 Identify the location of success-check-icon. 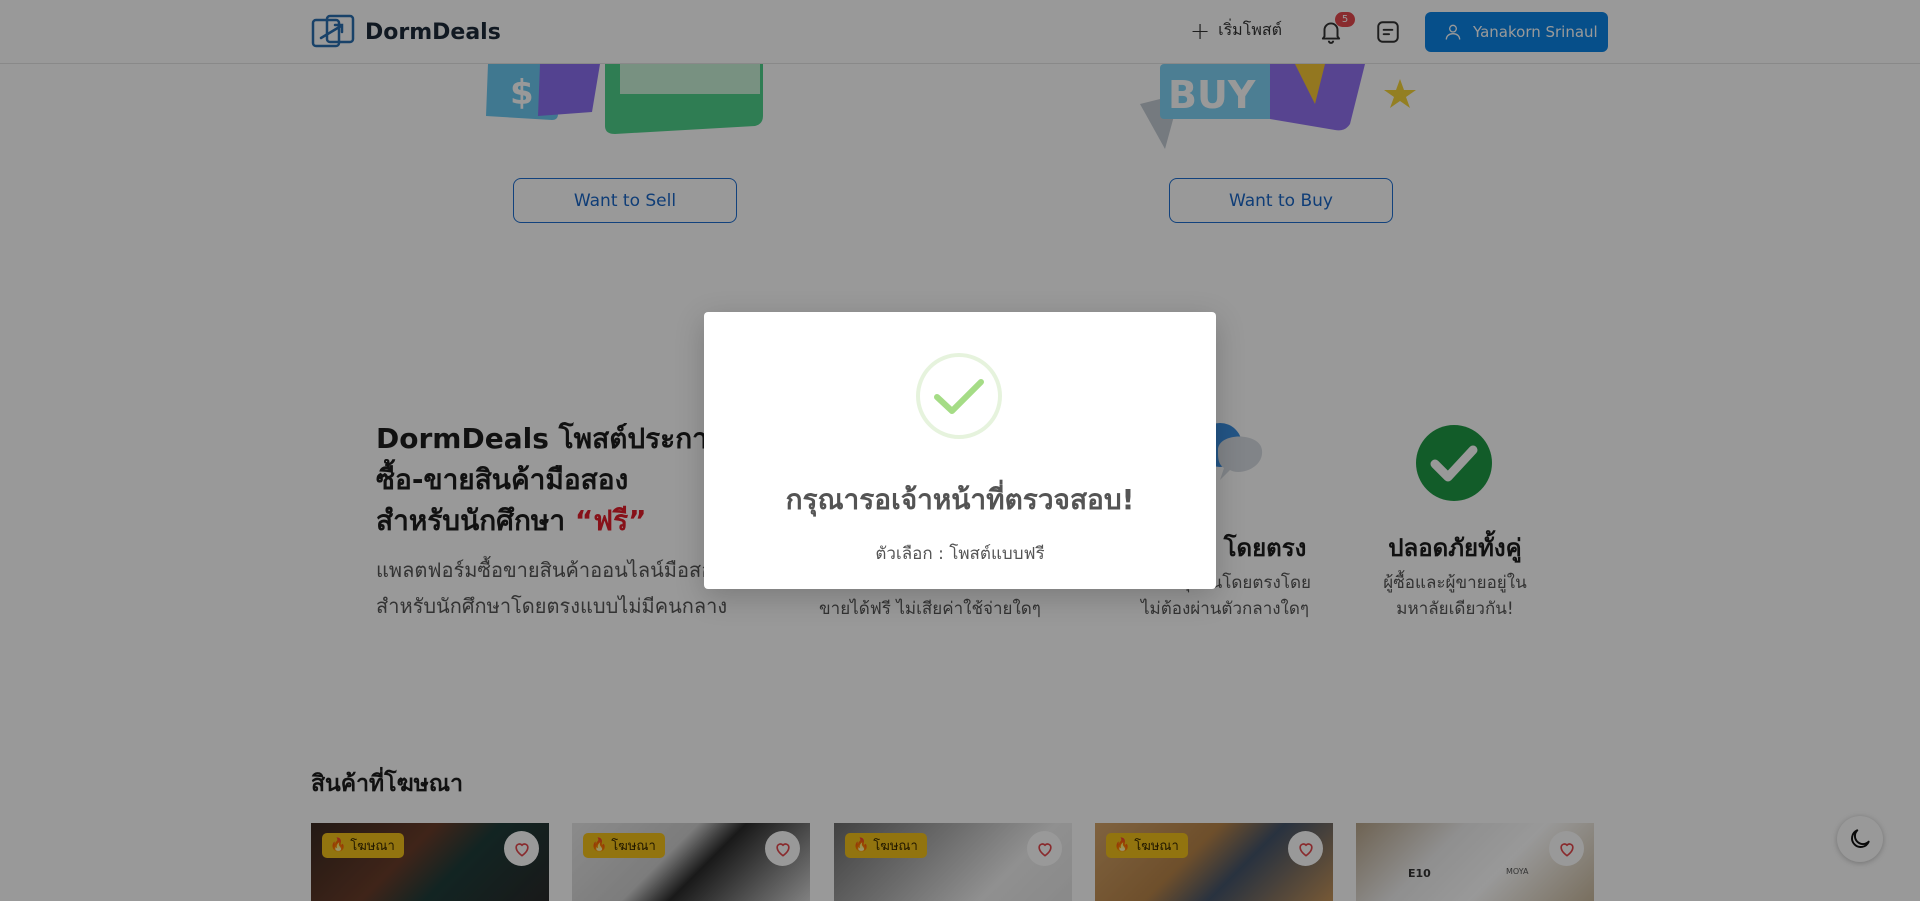
(959, 396).